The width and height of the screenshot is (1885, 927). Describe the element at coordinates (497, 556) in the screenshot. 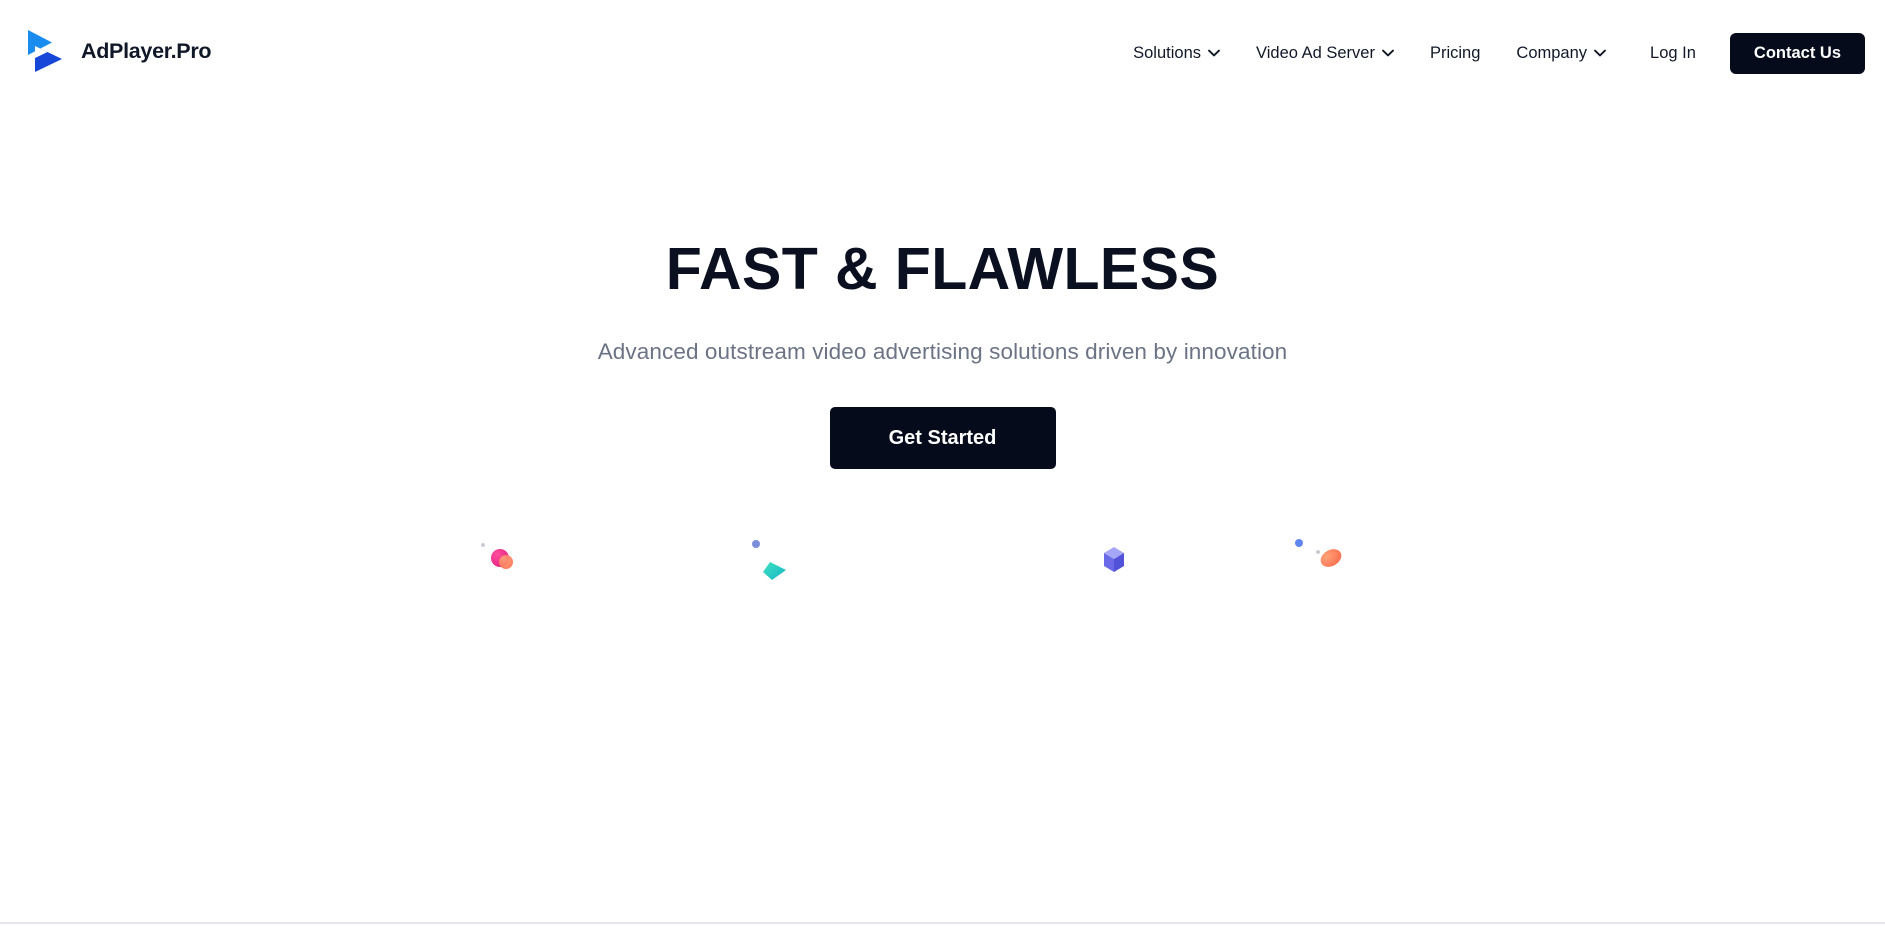

I see `accent-pink-sphere` at that location.